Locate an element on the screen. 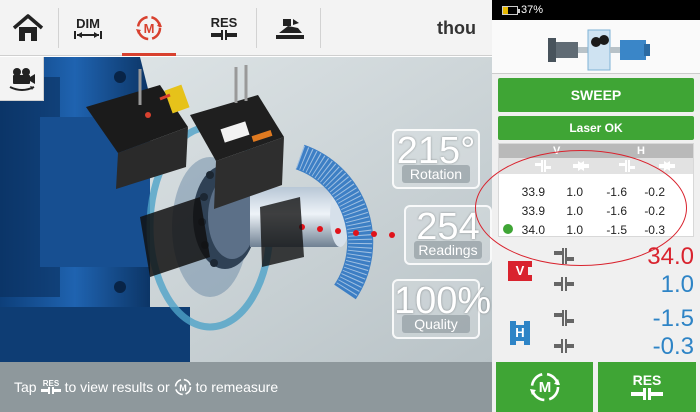 The width and height of the screenshot is (700, 412). measure-m-text: M is located at coordinates (149, 28).